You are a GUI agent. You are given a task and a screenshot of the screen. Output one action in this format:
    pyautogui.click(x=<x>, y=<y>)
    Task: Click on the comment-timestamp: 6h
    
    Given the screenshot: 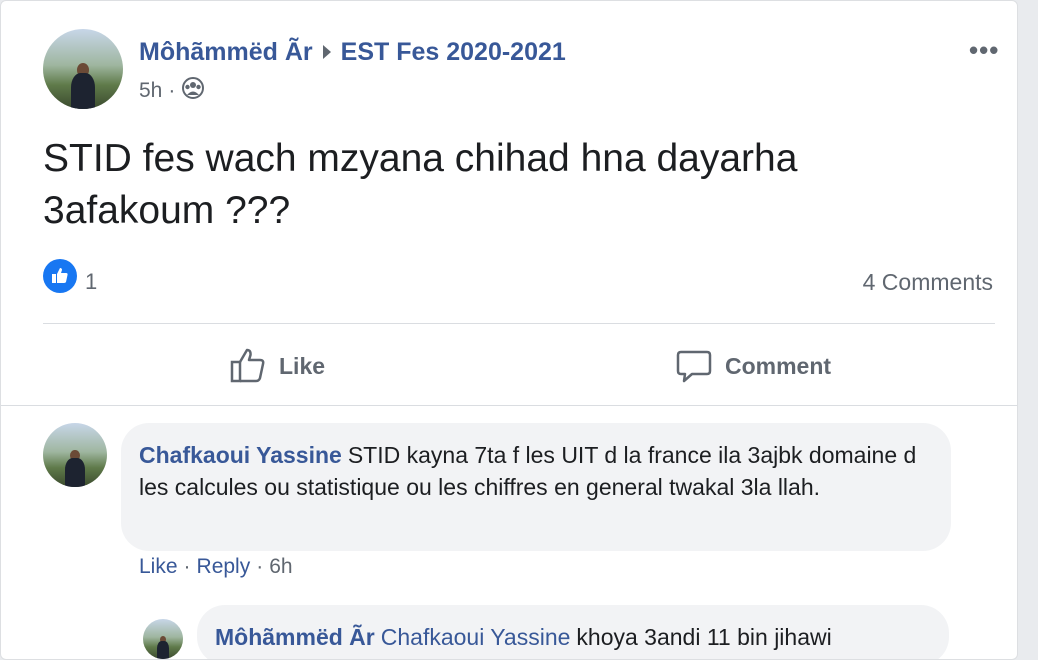 What is the action you would take?
    pyautogui.click(x=280, y=567)
    